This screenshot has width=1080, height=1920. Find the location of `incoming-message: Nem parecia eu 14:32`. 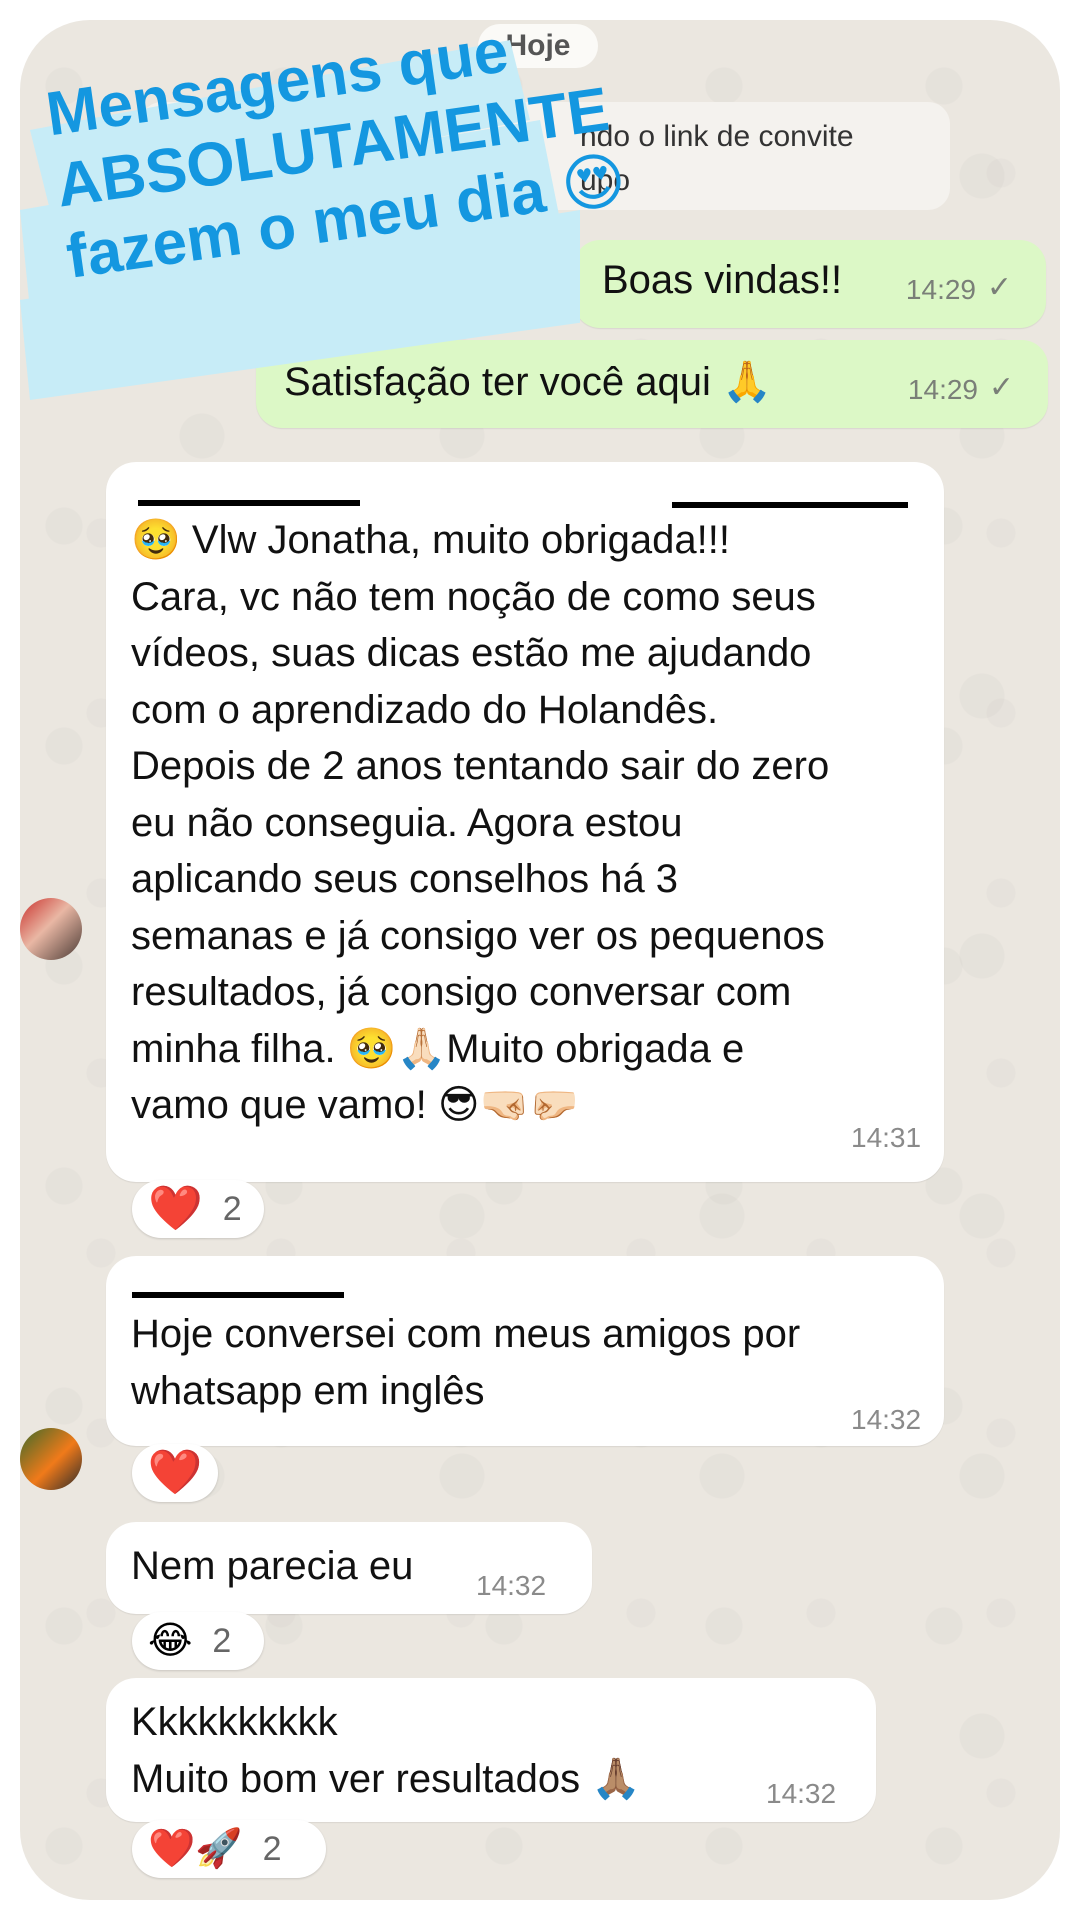

incoming-message: Nem parecia eu 14:32 is located at coordinates (349, 1568).